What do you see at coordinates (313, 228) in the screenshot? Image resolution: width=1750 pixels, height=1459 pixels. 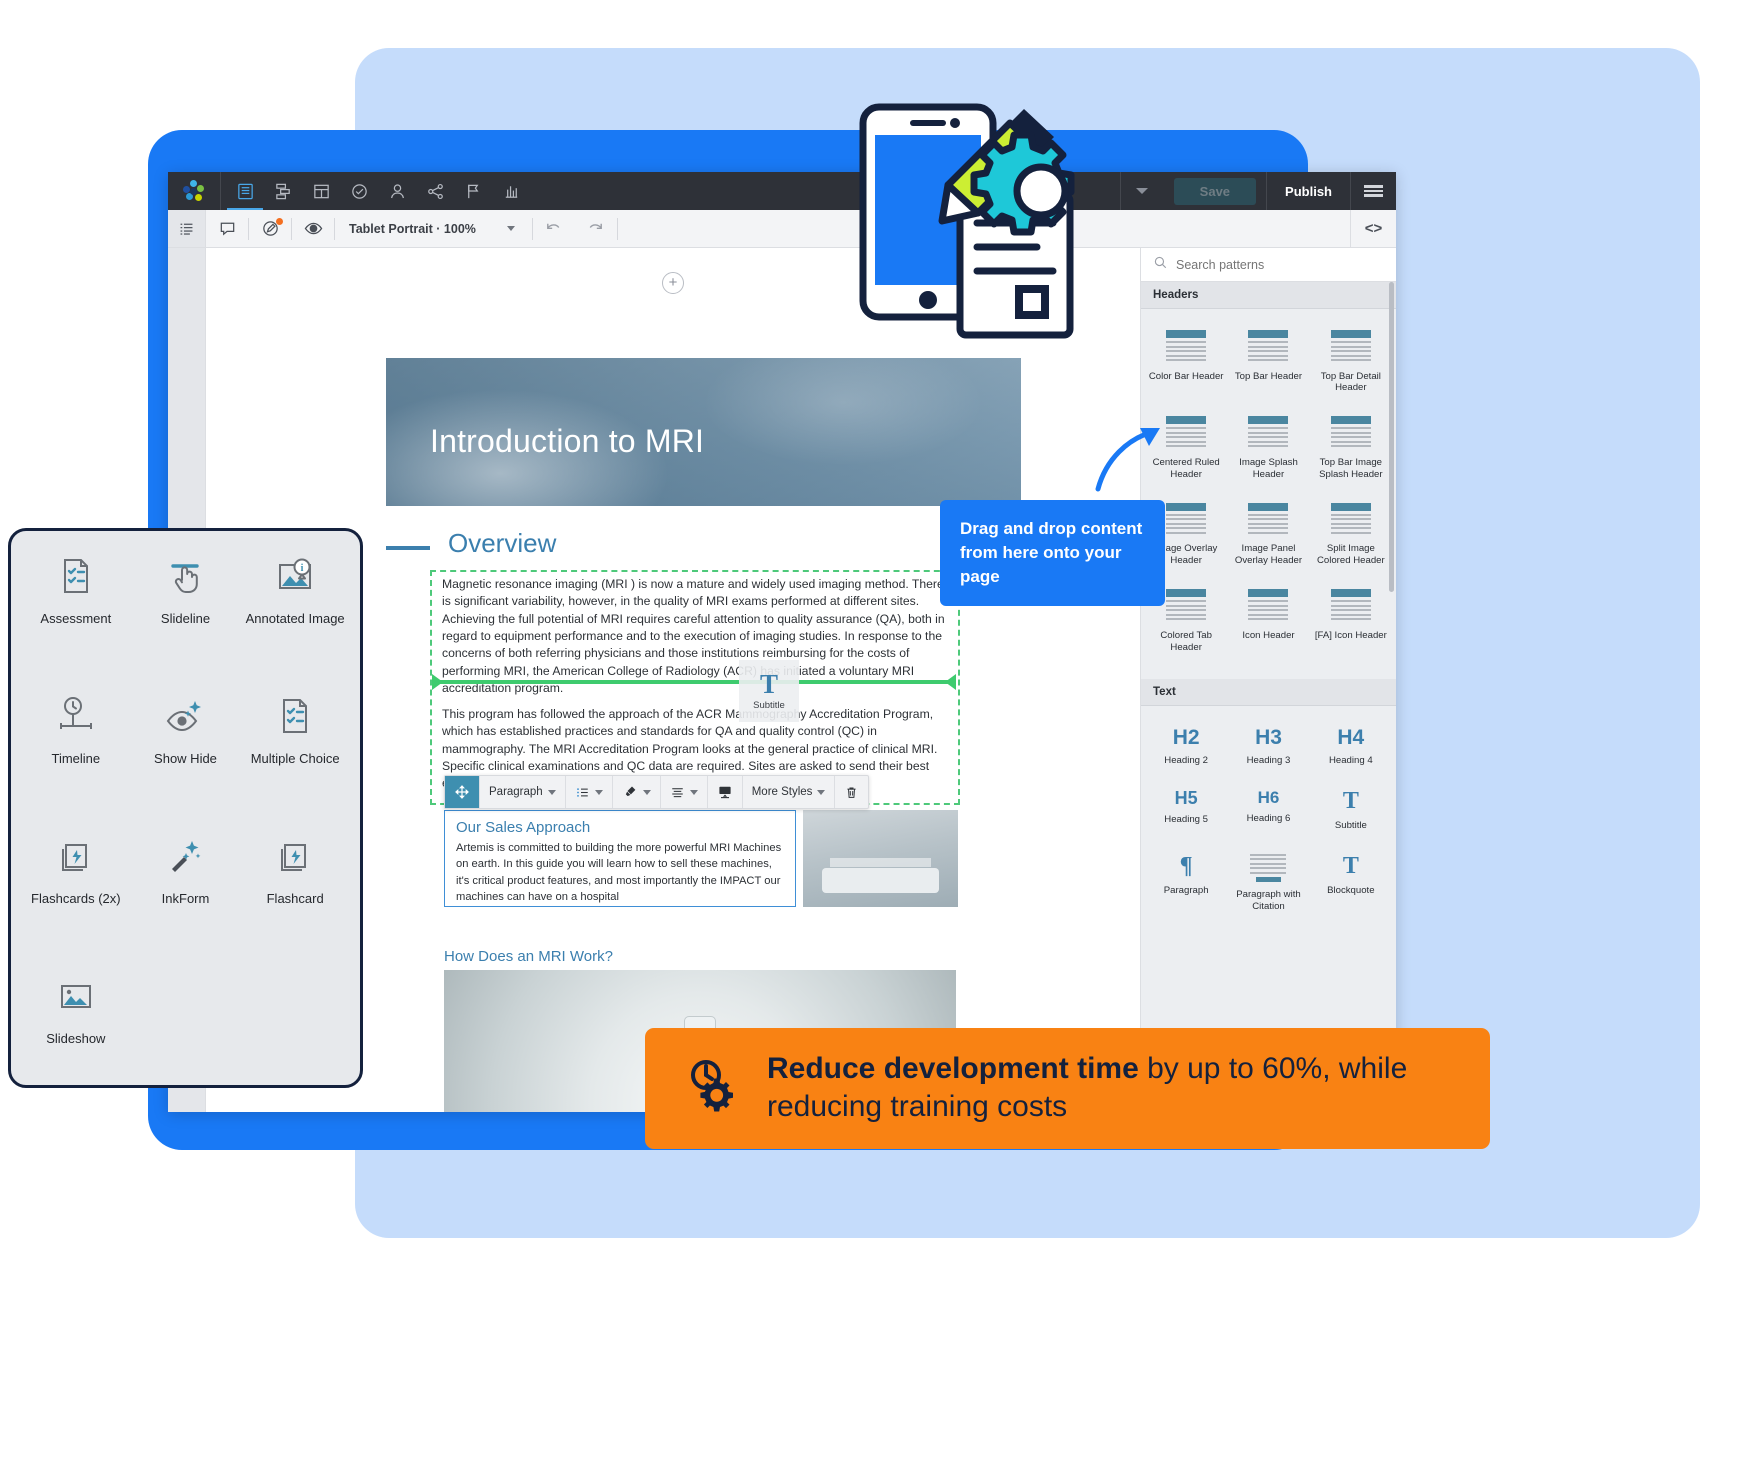 I see `eye-icon` at bounding box center [313, 228].